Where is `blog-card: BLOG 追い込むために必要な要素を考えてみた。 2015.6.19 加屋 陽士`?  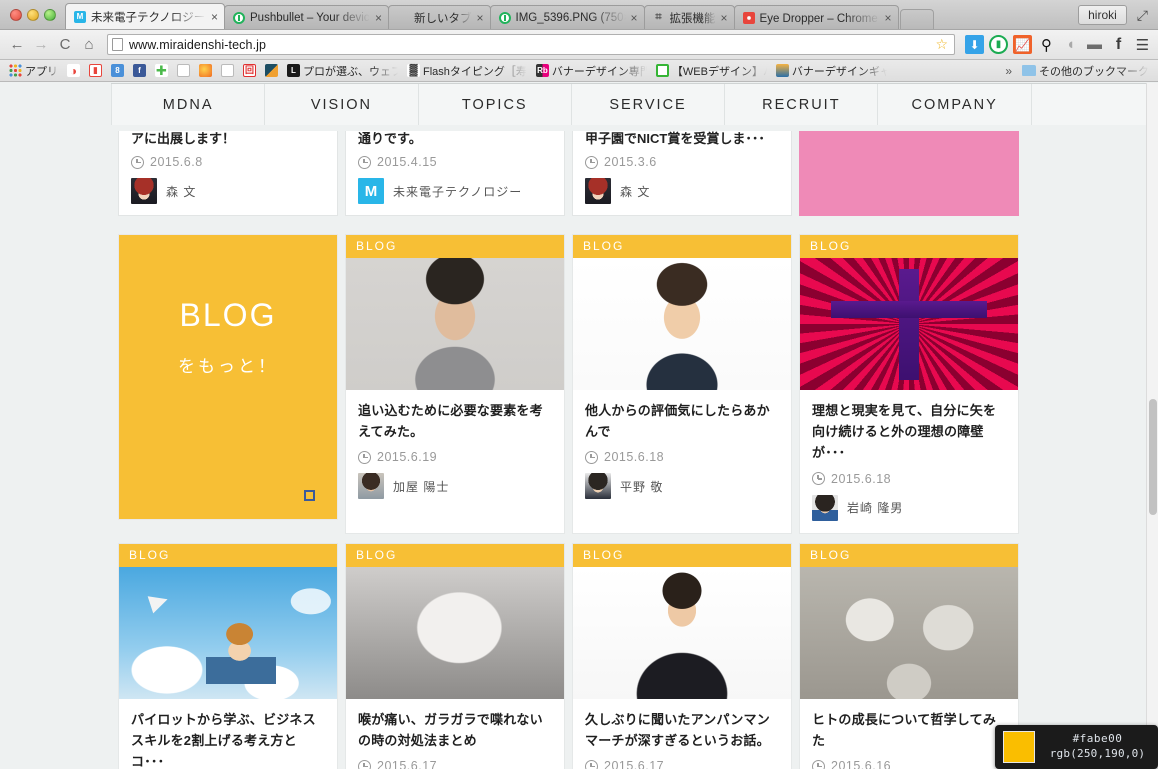 blog-card: BLOG 追い込むために必要な要素を考えてみた。 2015.6.19 加屋 陽士 is located at coordinates (455, 384).